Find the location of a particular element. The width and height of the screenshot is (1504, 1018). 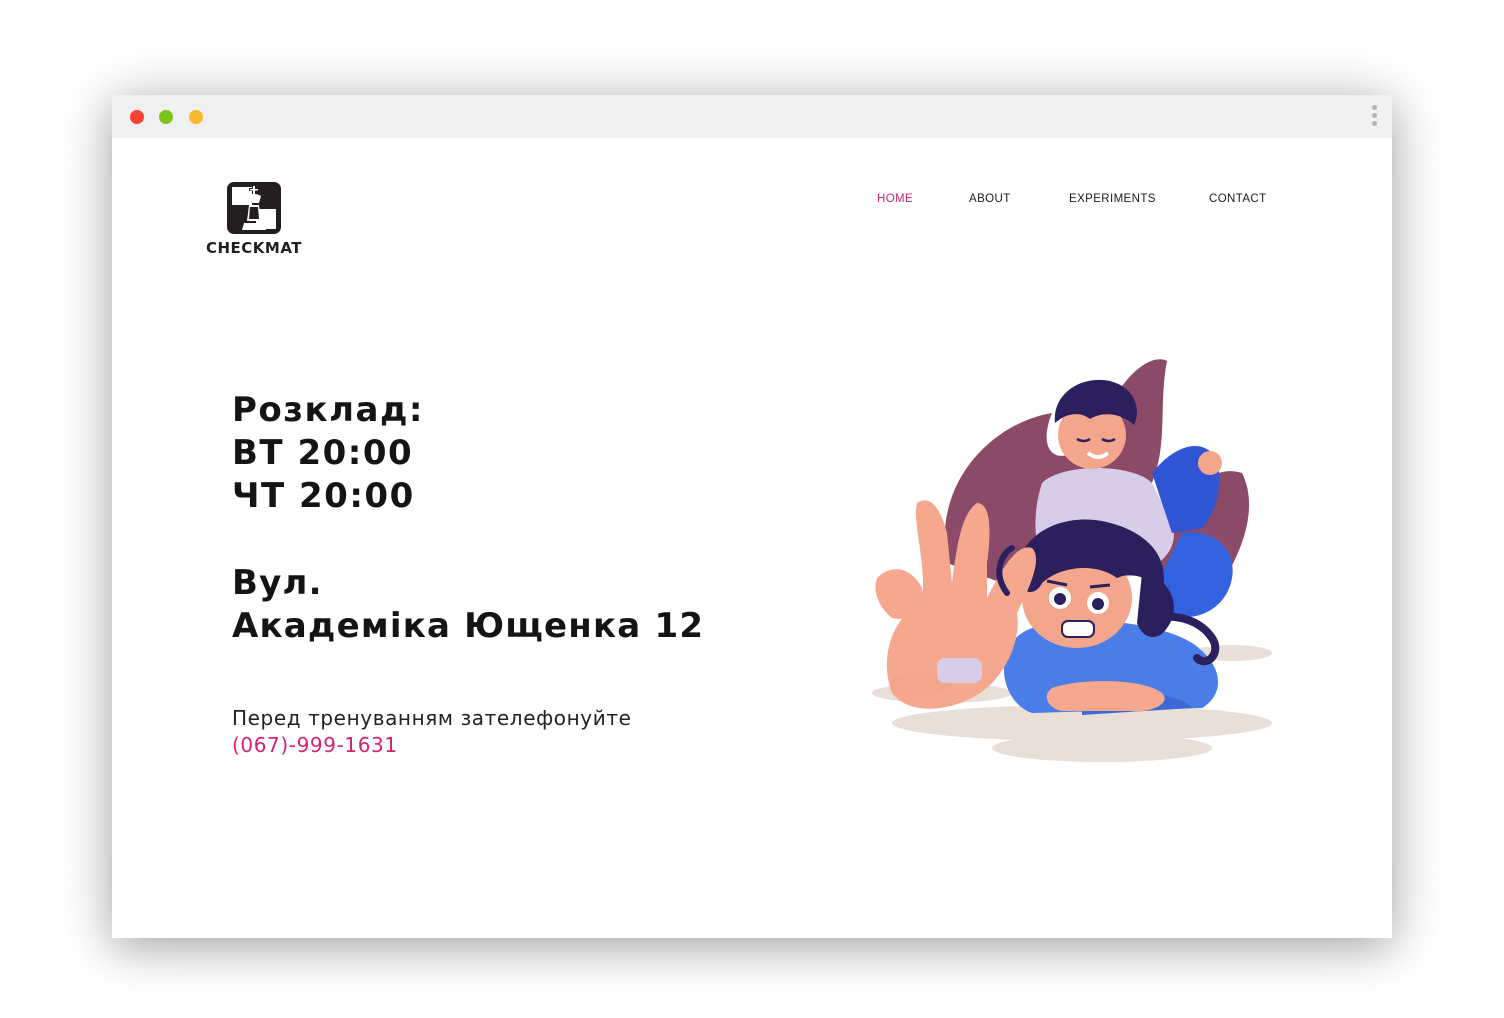

nav-about-link: ABOUT is located at coordinates (990, 199).